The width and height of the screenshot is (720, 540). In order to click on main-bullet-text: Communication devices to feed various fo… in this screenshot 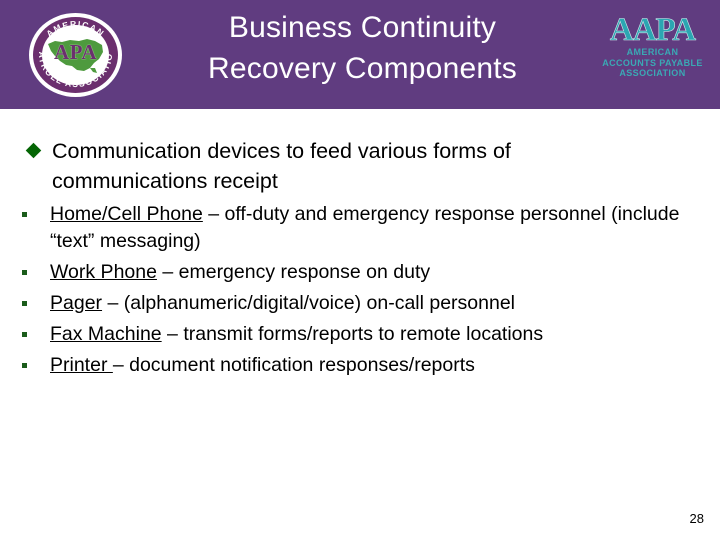, I will do `click(281, 166)`.